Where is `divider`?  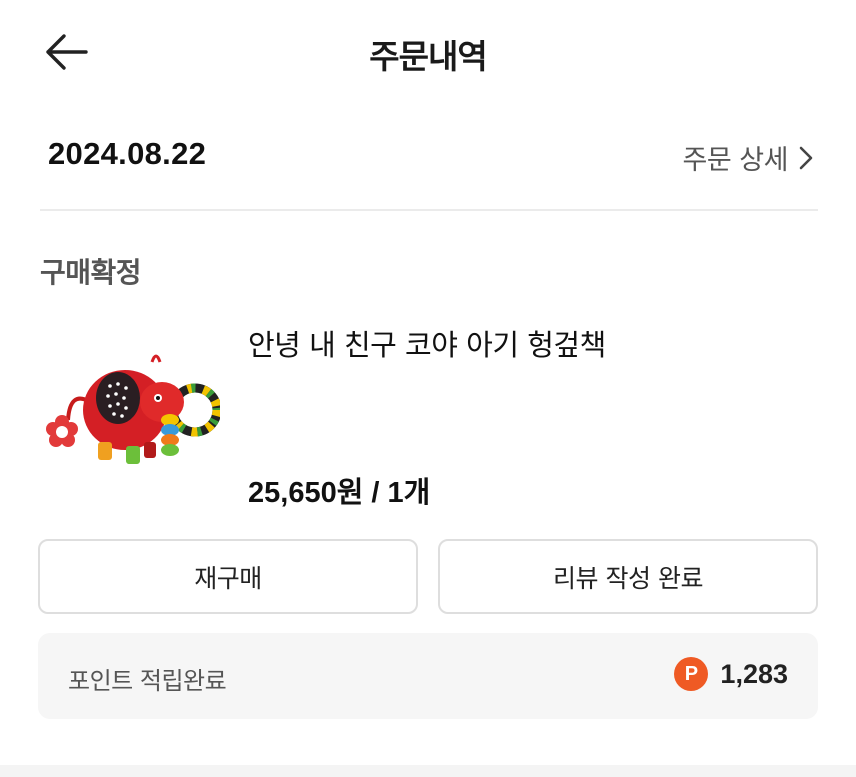 divider is located at coordinates (429, 210).